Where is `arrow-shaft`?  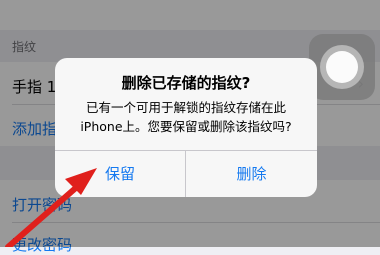 arrow-shaft is located at coordinates (43, 215).